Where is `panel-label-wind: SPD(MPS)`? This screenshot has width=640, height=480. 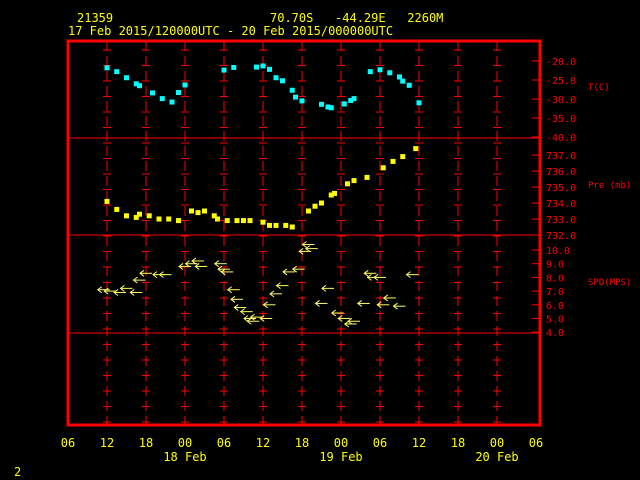
panel-label-wind: SPD(MPS) is located at coordinates (609, 283).